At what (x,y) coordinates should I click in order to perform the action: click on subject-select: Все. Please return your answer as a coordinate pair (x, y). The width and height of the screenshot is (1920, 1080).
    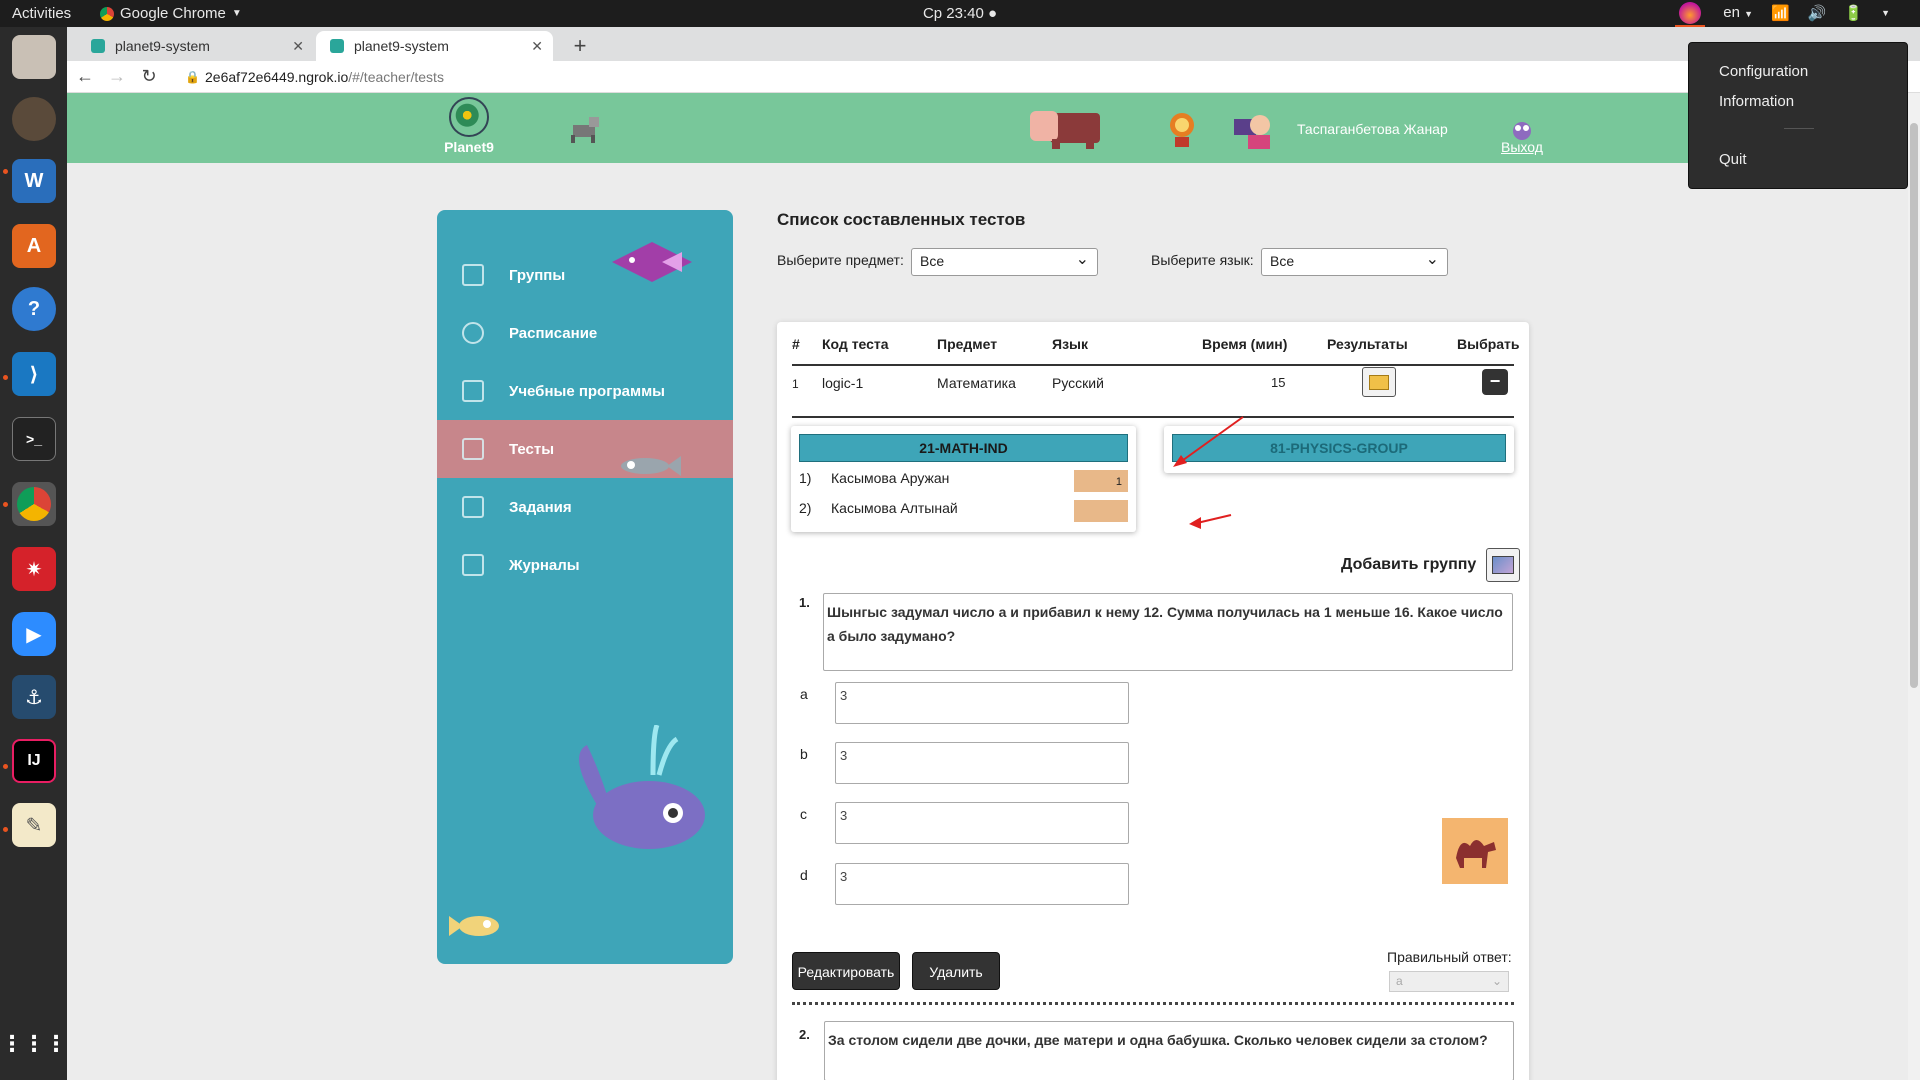
    Looking at the image, I should click on (1004, 262).